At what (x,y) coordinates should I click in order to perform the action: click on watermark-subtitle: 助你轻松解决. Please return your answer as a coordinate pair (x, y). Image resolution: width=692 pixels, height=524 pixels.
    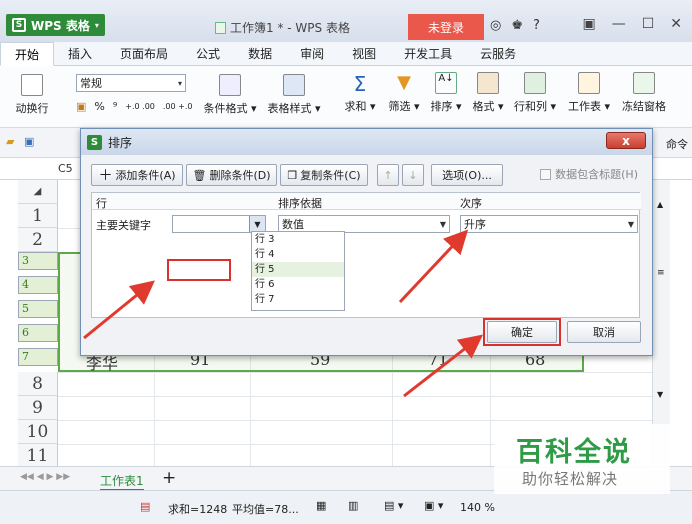
    Looking at the image, I should click on (570, 479).